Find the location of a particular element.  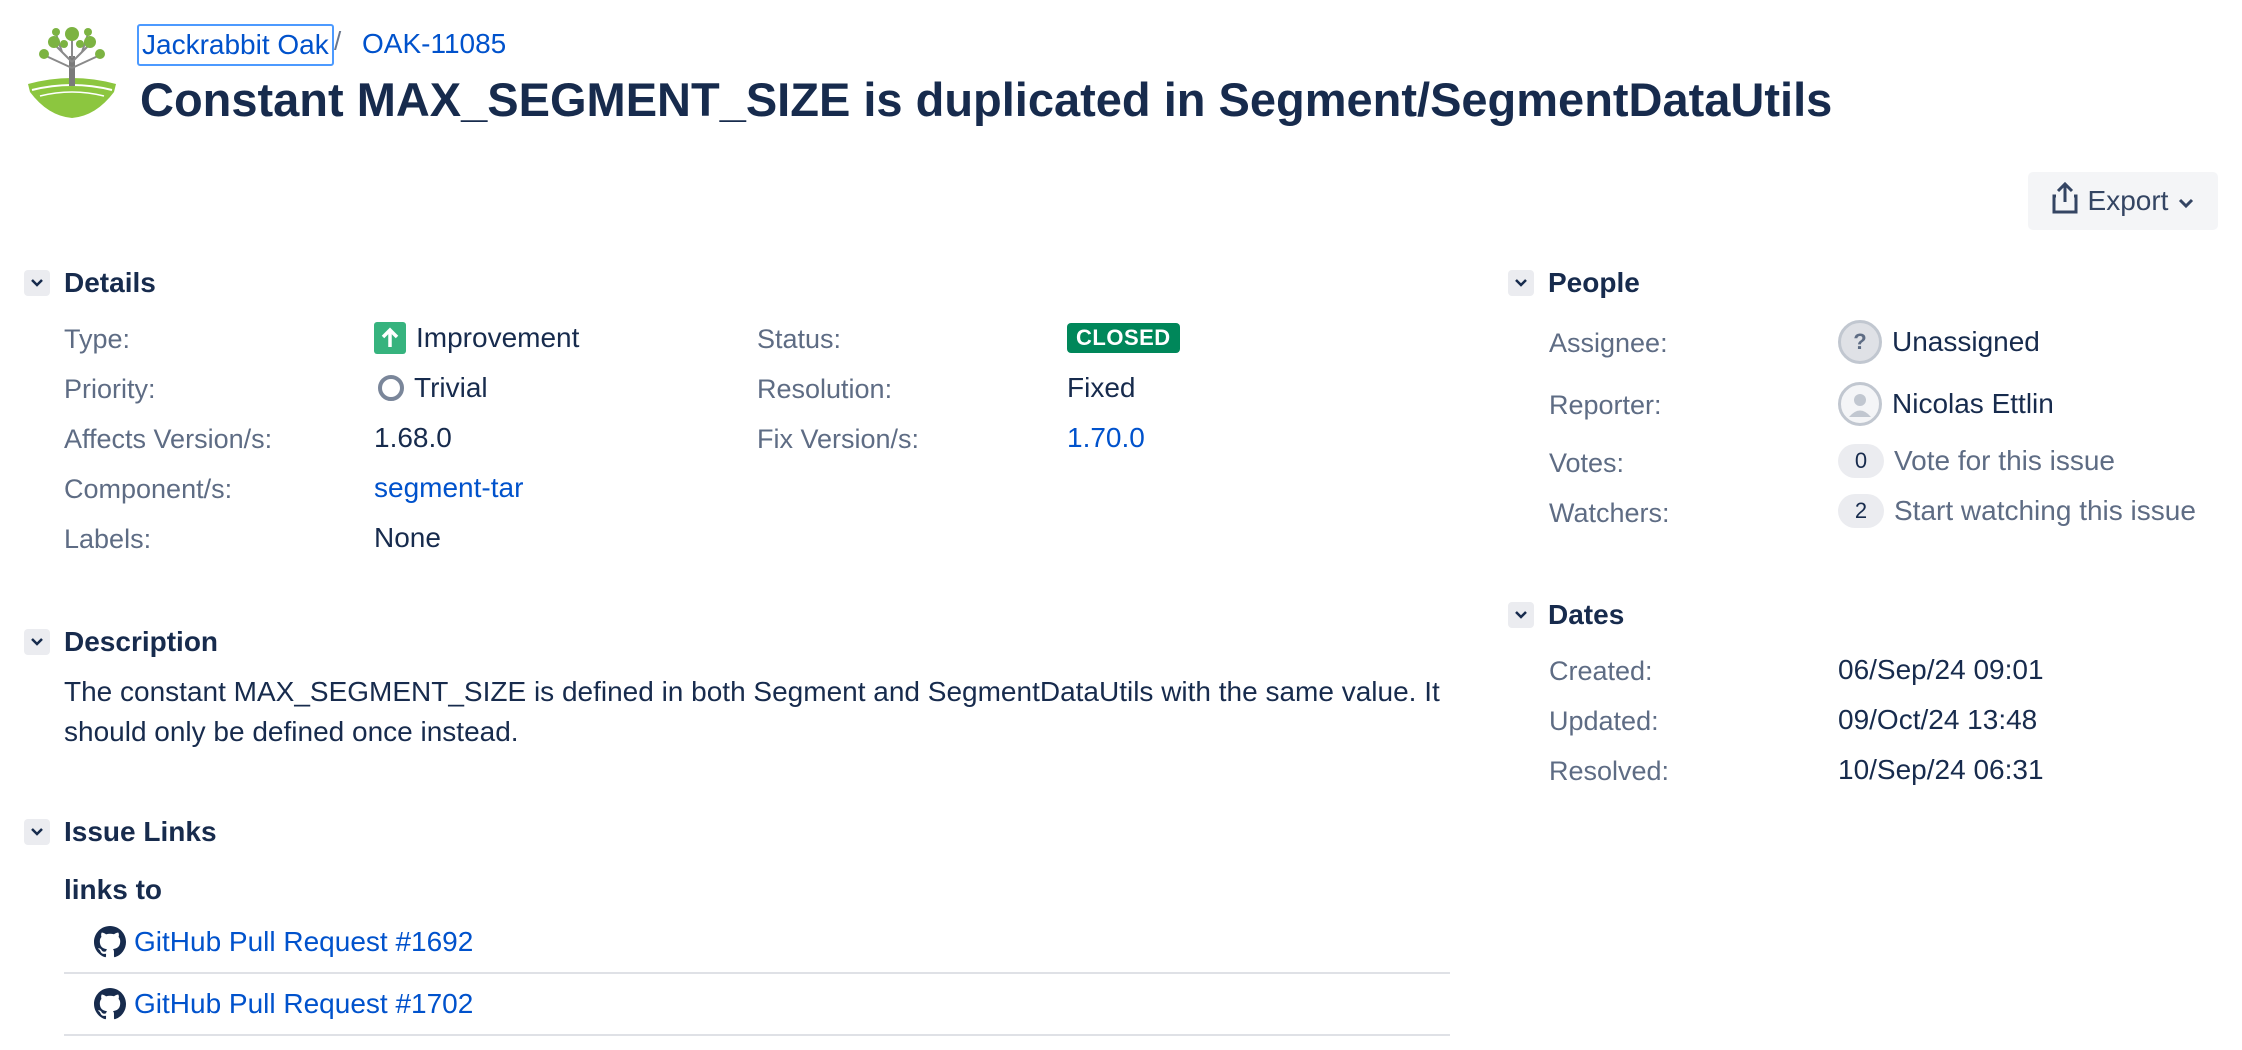

project-logo is located at coordinates (72, 71).